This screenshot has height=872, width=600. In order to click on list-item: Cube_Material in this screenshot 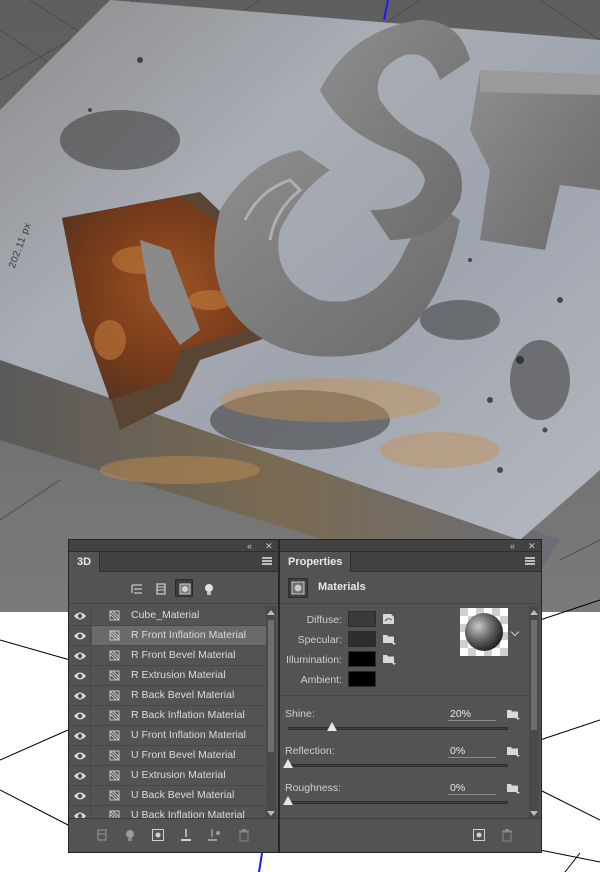, I will do `click(168, 616)`.